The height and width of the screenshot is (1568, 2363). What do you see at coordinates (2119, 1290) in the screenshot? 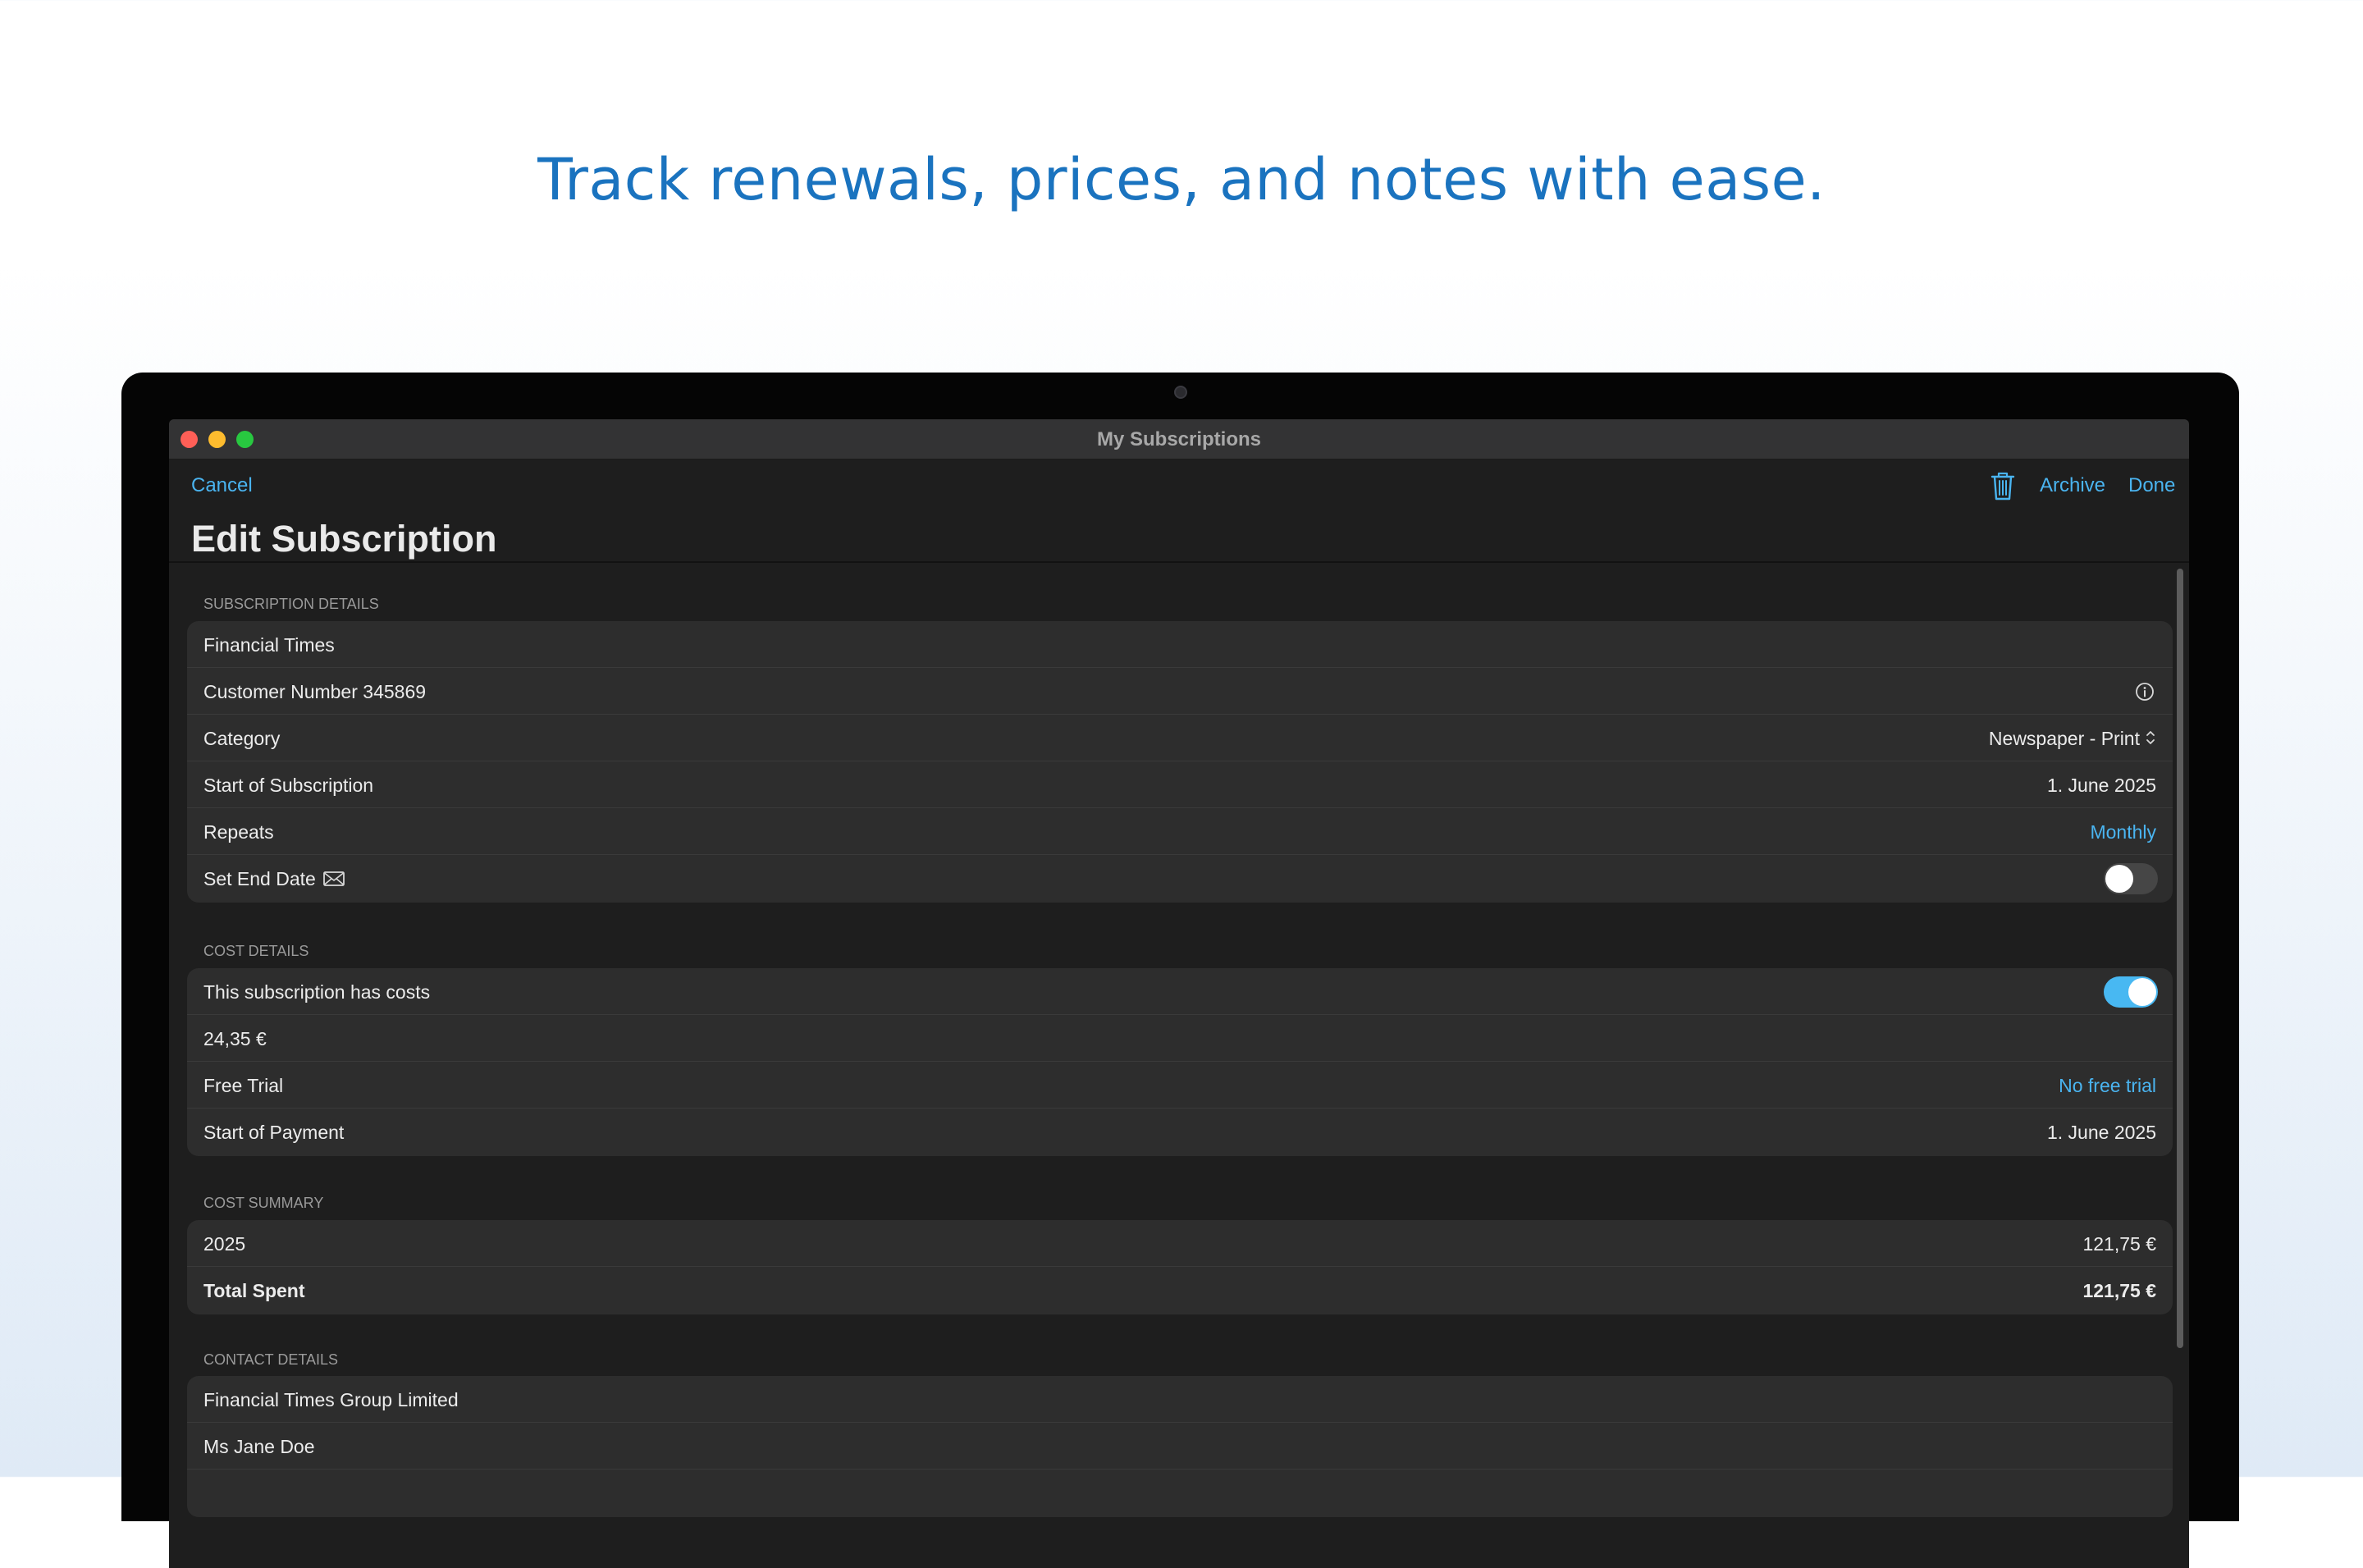
I see `total-spent-value: 121,75 €` at bounding box center [2119, 1290].